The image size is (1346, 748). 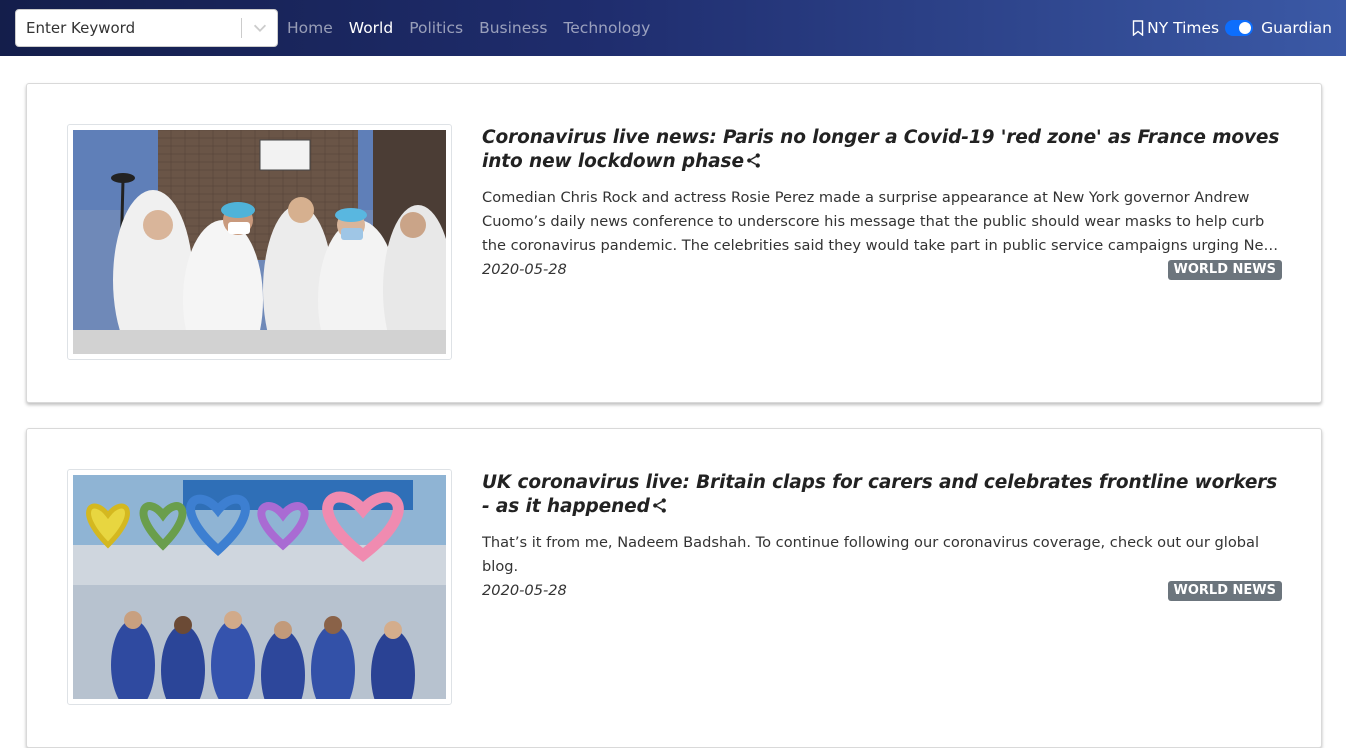 I want to click on nav-links: Home World Politics Business Technology, so click(x=476, y=28).